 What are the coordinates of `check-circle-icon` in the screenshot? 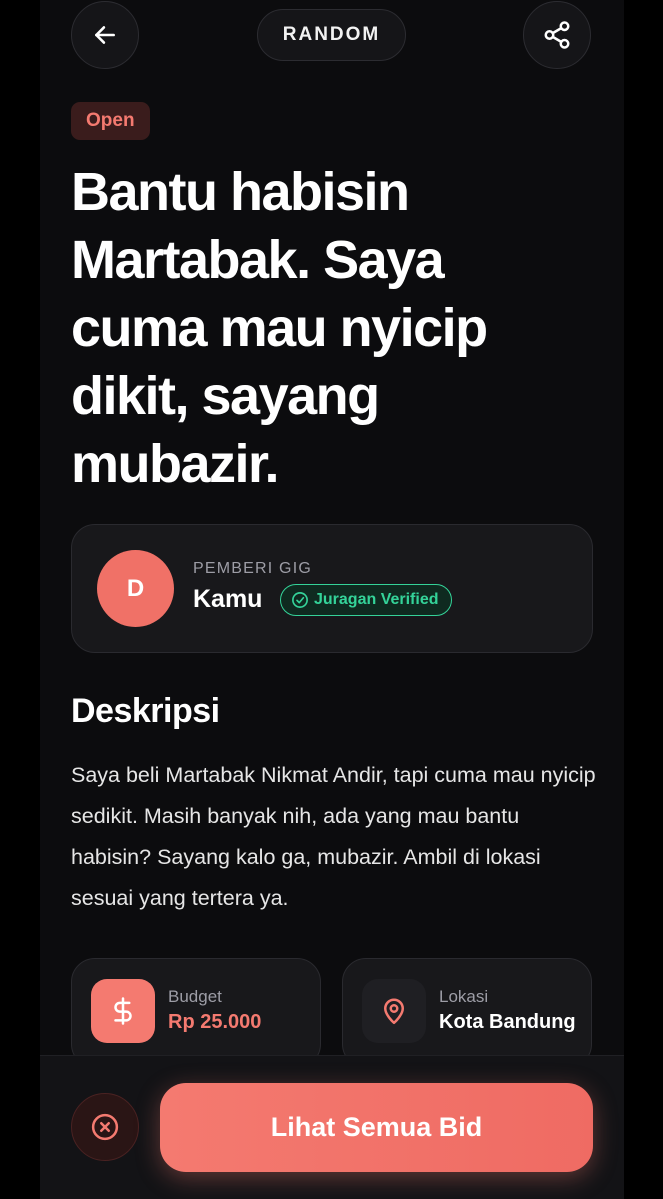 It's located at (300, 600).